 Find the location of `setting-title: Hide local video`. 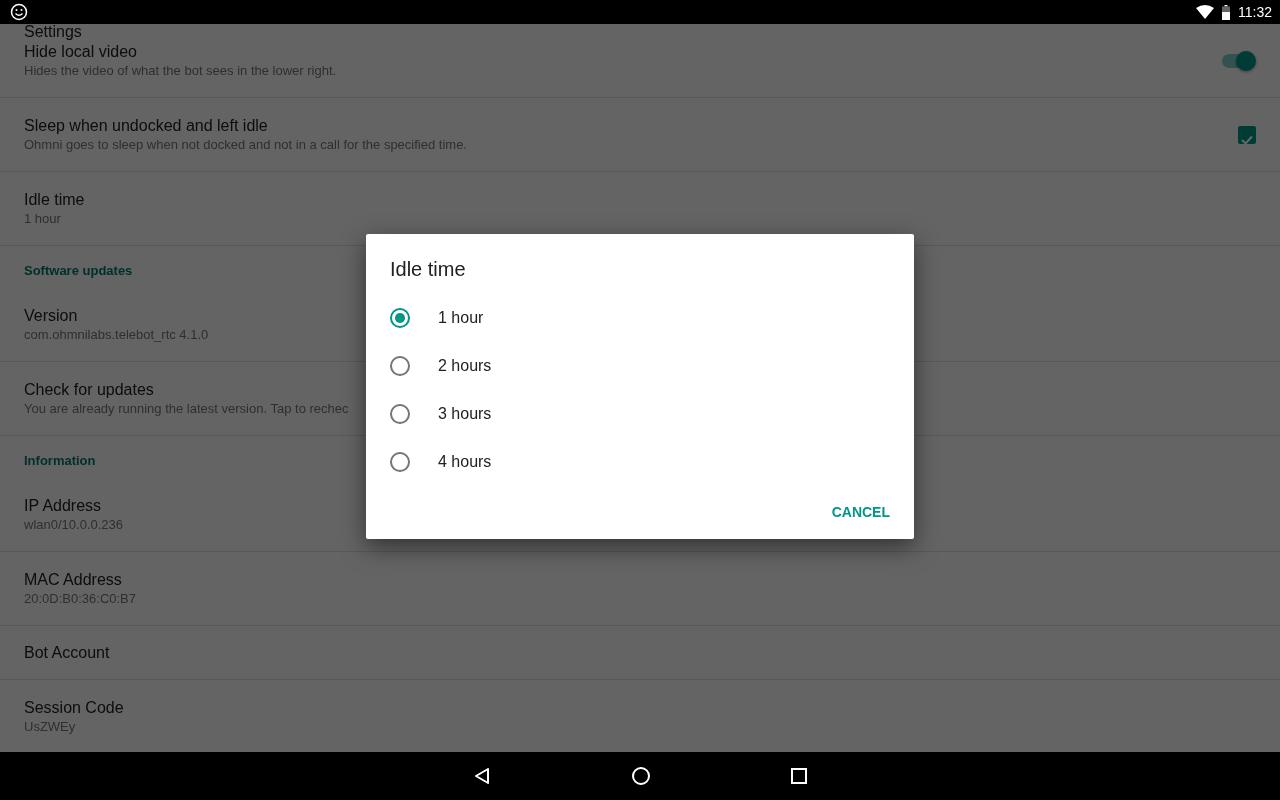

setting-title: Hide local video is located at coordinates (80, 51).